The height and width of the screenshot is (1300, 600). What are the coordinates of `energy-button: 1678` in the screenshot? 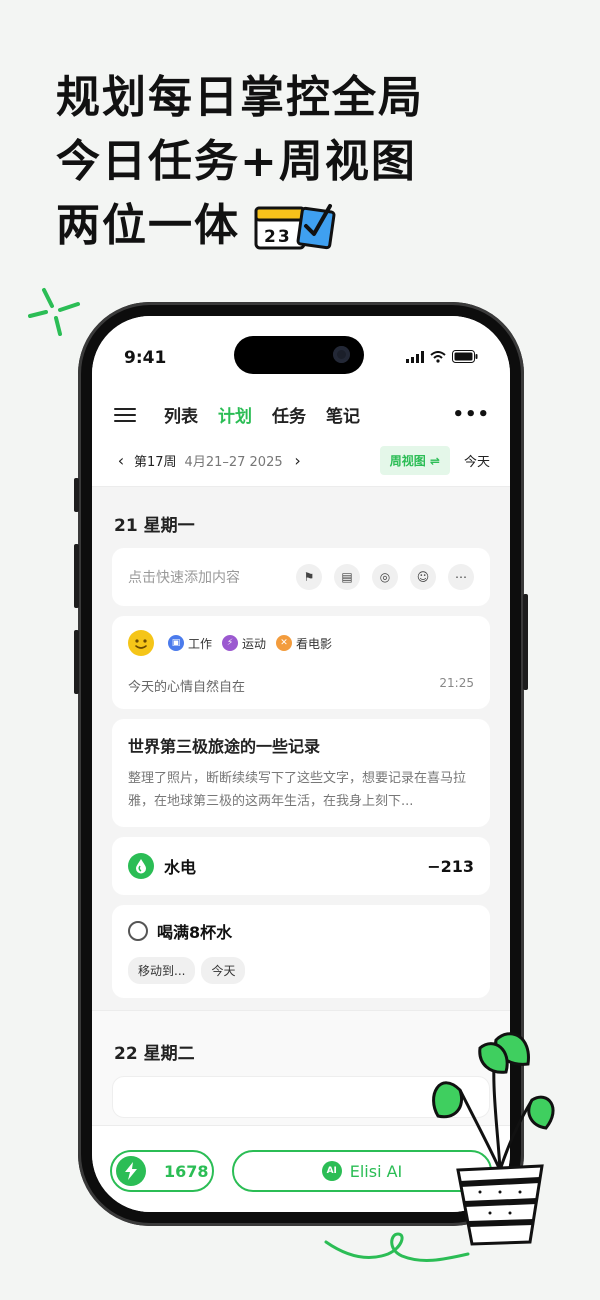 It's located at (162, 1171).